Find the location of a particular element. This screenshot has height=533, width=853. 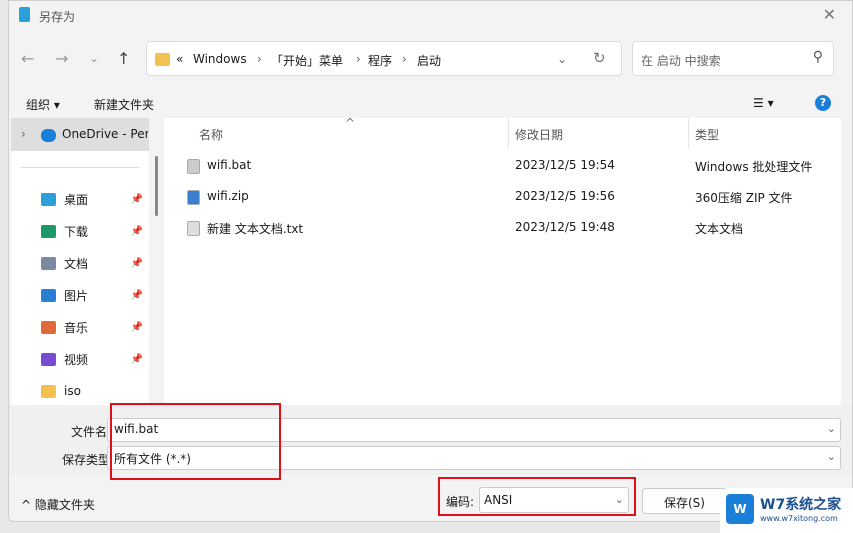

new-folder-button: 新建文件夹 is located at coordinates (124, 104).